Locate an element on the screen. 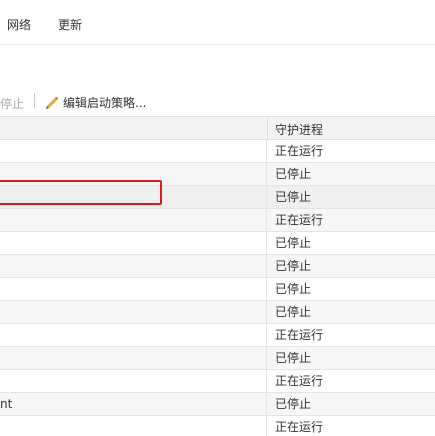  menu-bar: 网络 更新 is located at coordinates (217, 22).